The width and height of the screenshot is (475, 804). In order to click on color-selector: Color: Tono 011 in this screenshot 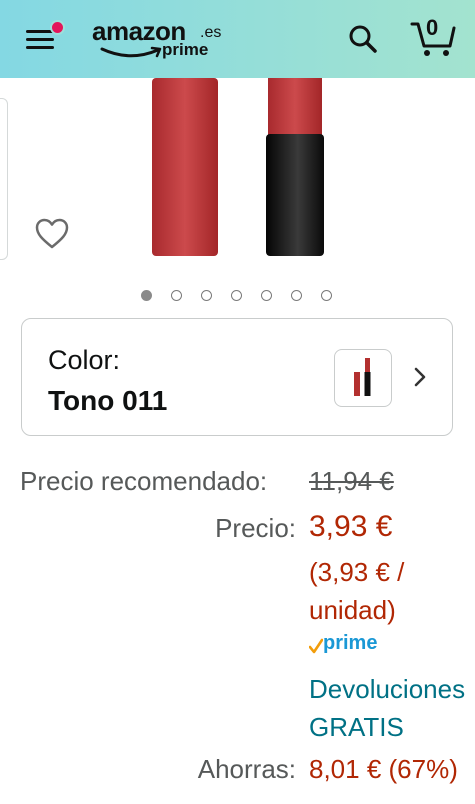, I will do `click(237, 377)`.